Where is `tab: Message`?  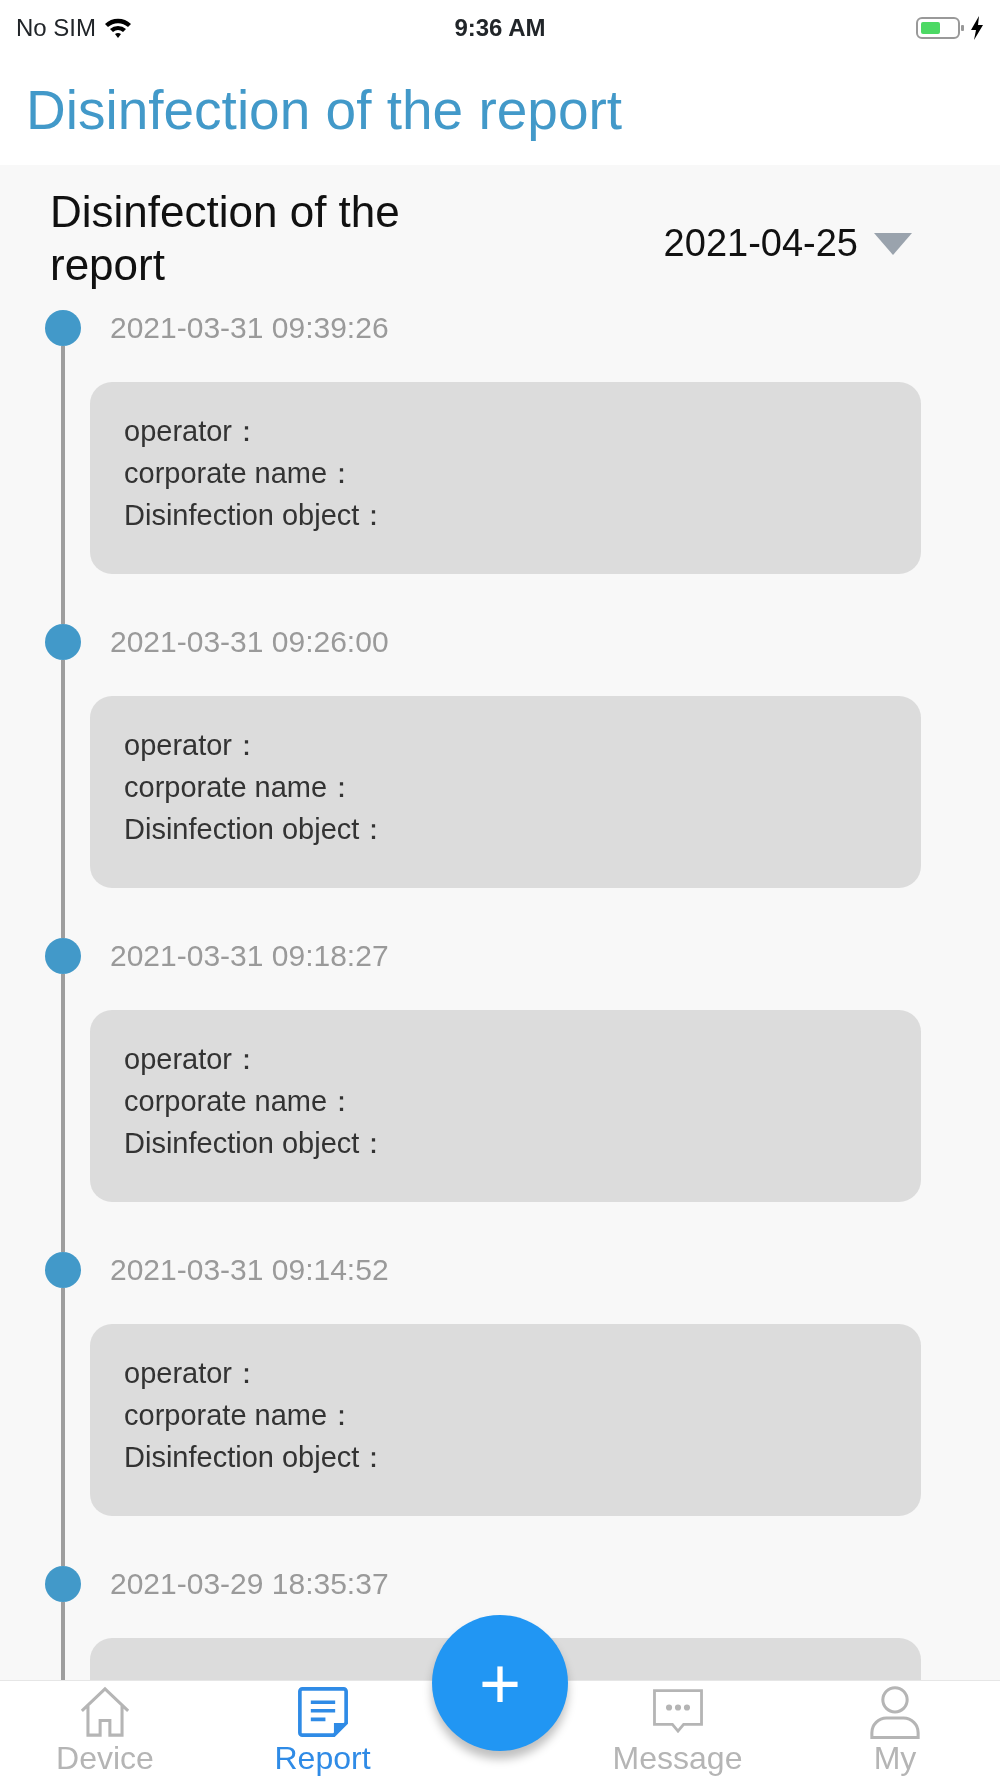 tab: Message is located at coordinates (677, 1729).